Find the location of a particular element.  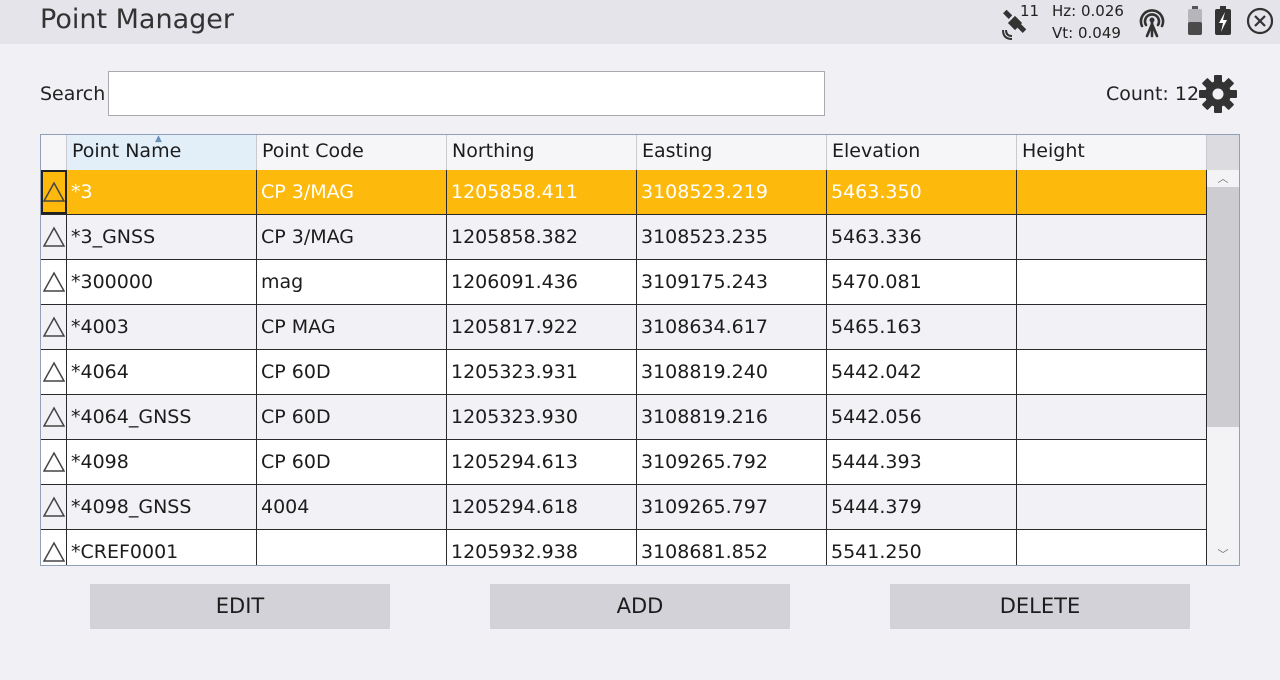

point-name-cell: *4064 is located at coordinates (162, 372).